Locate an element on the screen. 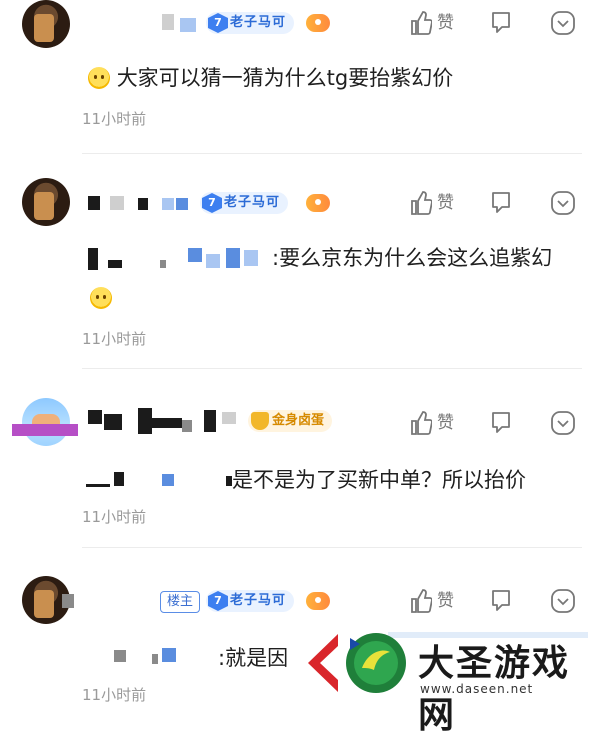  gold-badge-icon is located at coordinates (260, 421).